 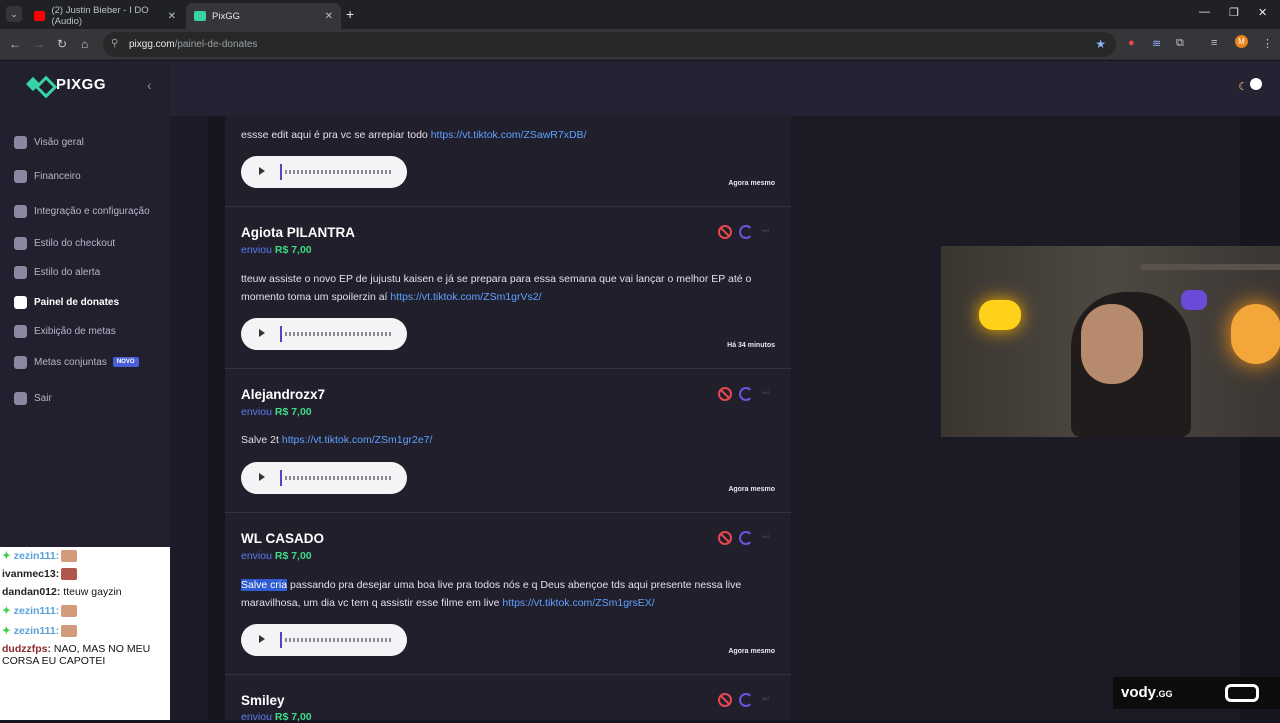 What do you see at coordinates (264, 585) in the screenshot?
I see `selected-text: Salve cria` at bounding box center [264, 585].